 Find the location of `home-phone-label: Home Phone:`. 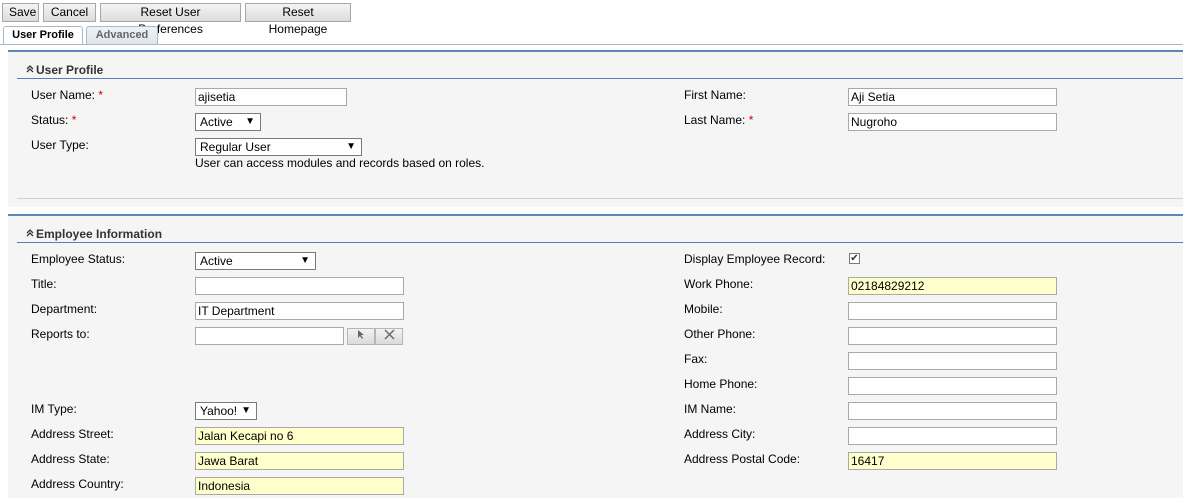

home-phone-label: Home Phone: is located at coordinates (721, 384).